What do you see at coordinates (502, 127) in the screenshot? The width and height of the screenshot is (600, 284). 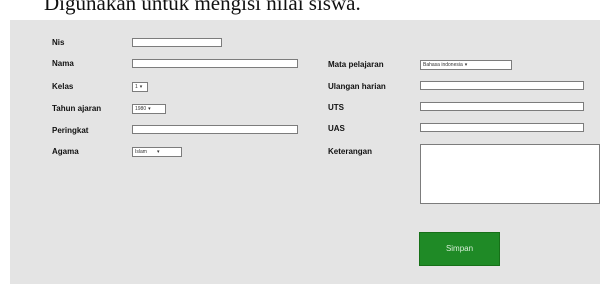 I see `uas-input` at bounding box center [502, 127].